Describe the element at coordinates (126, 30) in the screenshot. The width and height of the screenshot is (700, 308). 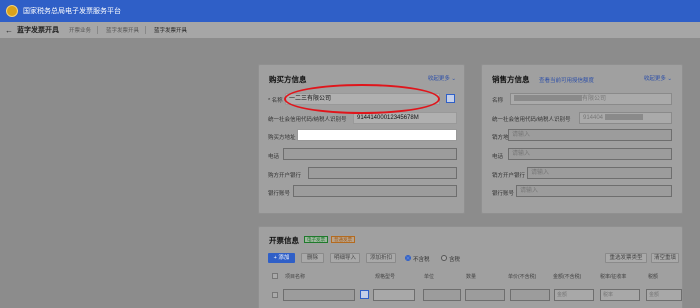
I see `breadcrumb-item: 蓝字发票开具` at that location.